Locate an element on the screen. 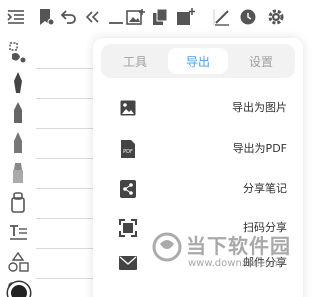 This screenshot has height=297, width=320. left-toolbar is located at coordinates (18, 165).